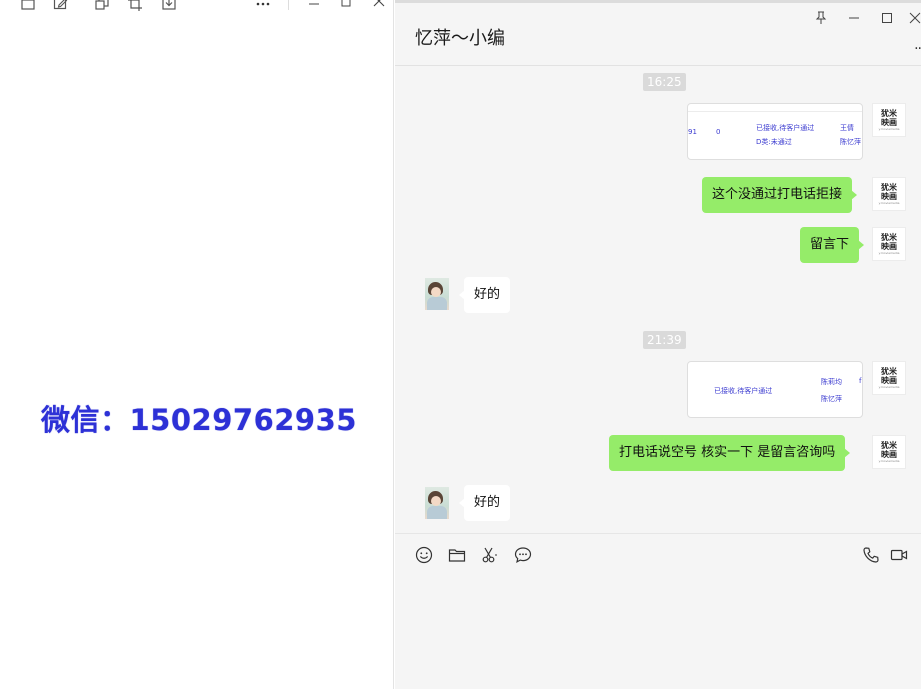  Describe the element at coordinates (775, 389) in the screenshot. I see `image-message: 已接收,待客户通过 陈莉均 陈忆萍 f` at that location.